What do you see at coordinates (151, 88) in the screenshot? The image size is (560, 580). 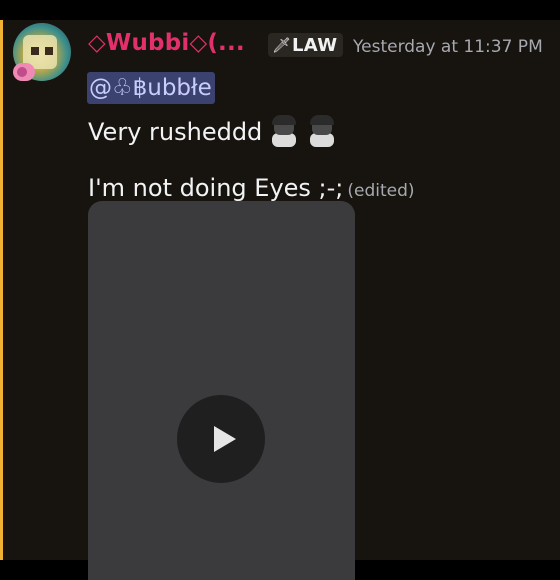 I see `user-mention: @♧฿ubbłe` at bounding box center [151, 88].